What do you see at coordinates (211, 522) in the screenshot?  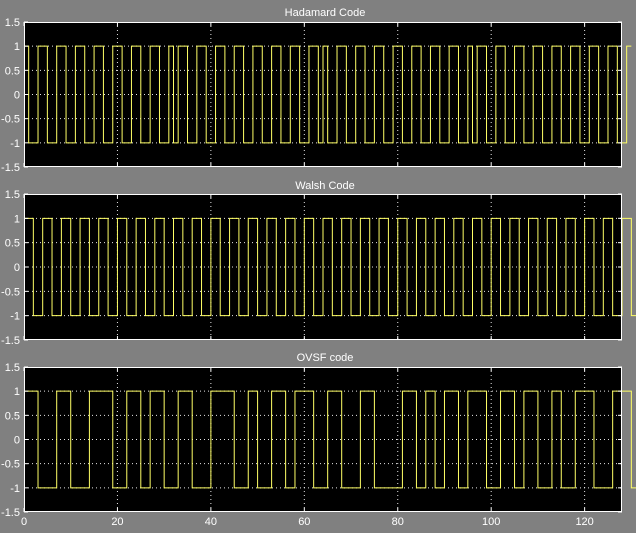 I see `x-tick-label: 40` at bounding box center [211, 522].